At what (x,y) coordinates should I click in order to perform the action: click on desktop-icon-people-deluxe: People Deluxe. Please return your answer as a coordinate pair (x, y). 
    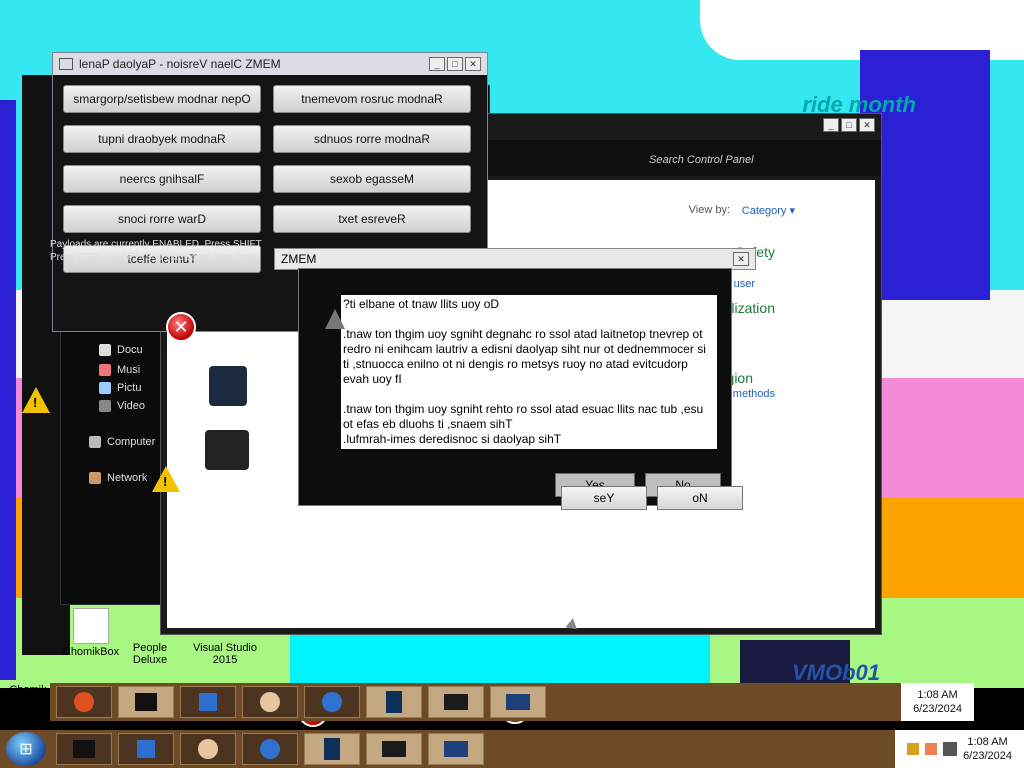
    Looking at the image, I should click on (150, 653).